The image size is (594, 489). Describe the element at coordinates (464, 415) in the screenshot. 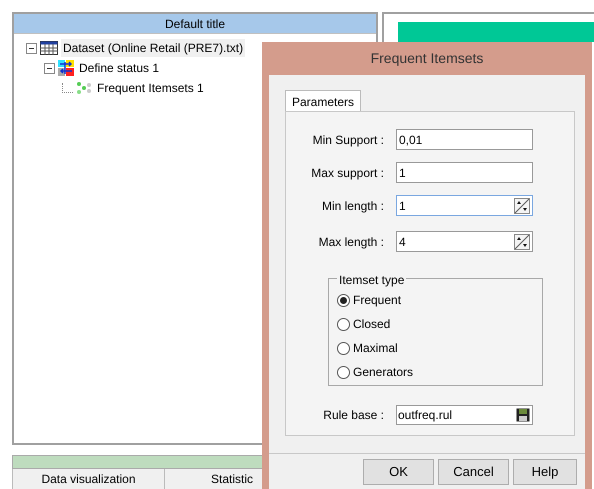

I see `rule-base-field: outfreq.rul` at that location.